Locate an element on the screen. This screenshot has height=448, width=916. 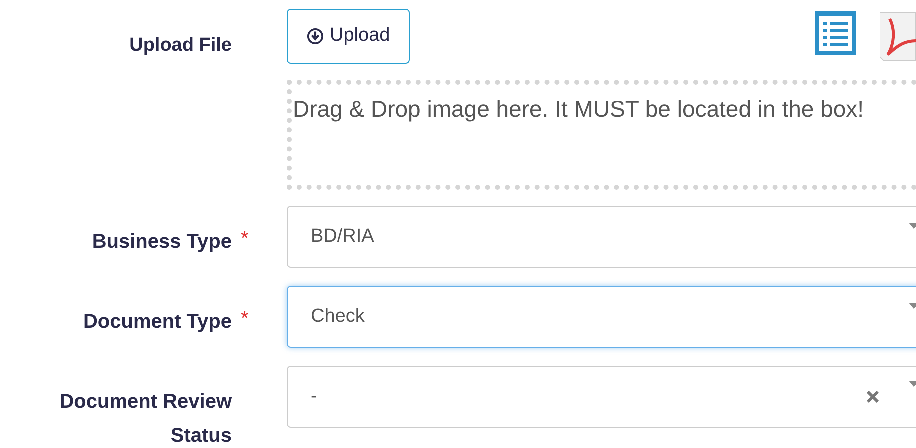
select-field: Check is located at coordinates (601, 317).